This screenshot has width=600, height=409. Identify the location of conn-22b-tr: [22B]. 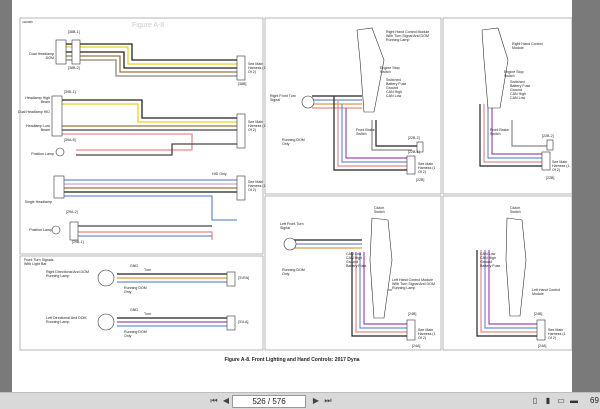
(550, 178).